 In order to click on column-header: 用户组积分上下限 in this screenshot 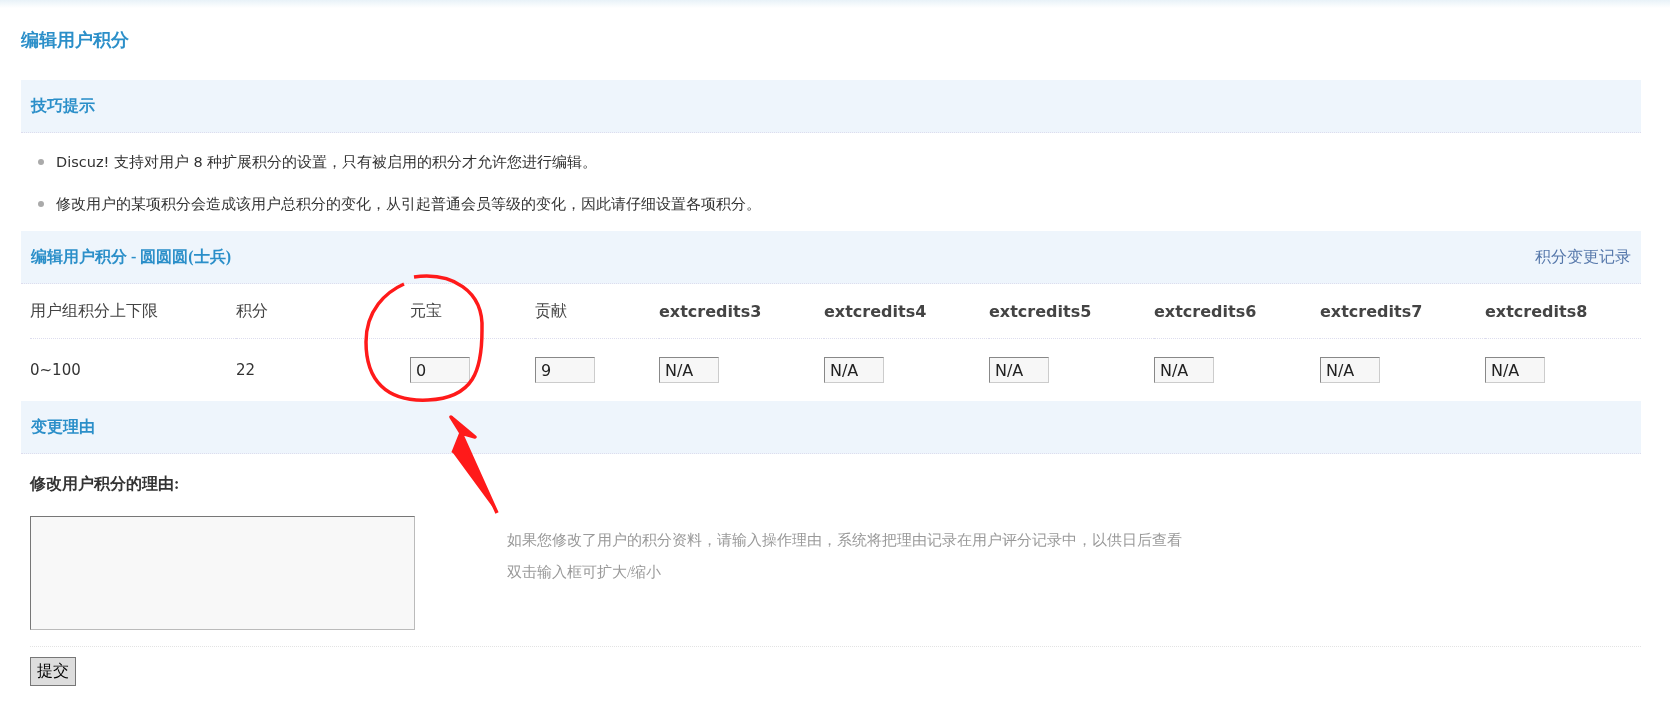, I will do `click(94, 310)`.